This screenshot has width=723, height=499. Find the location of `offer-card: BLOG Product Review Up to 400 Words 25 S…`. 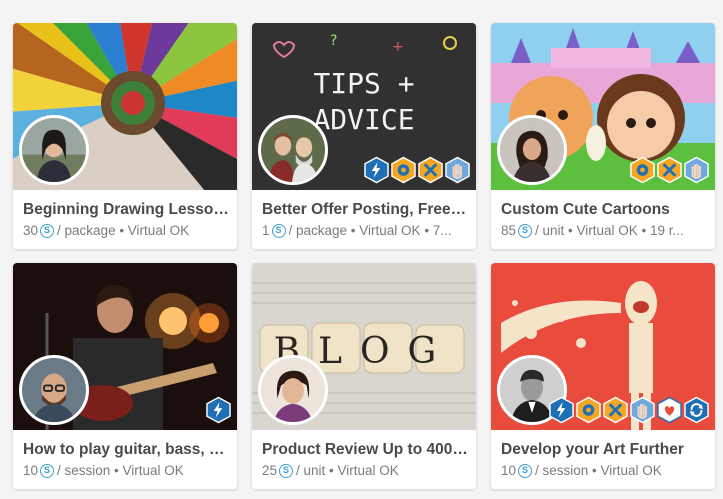

offer-card: BLOG Product Review Up to 400 Words 25 S… is located at coordinates (364, 376).